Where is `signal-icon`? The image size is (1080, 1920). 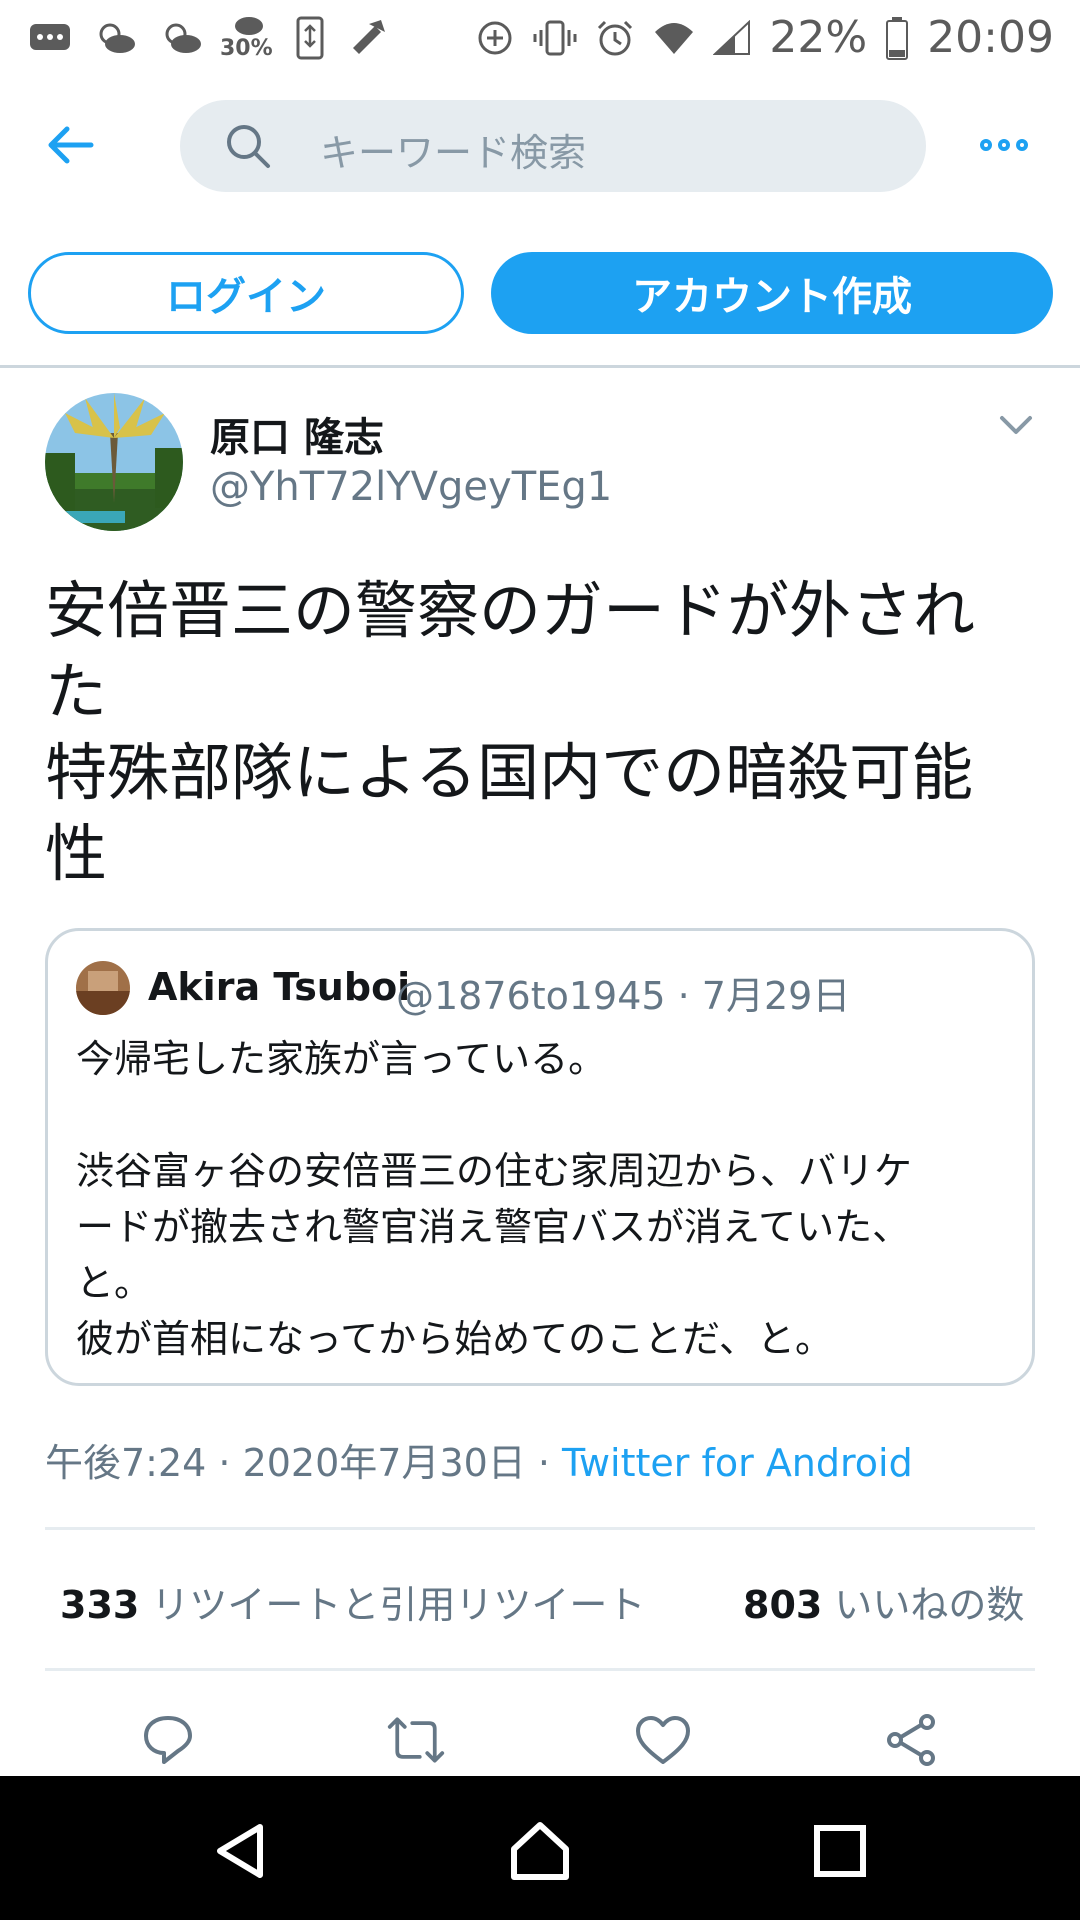 signal-icon is located at coordinates (732, 37).